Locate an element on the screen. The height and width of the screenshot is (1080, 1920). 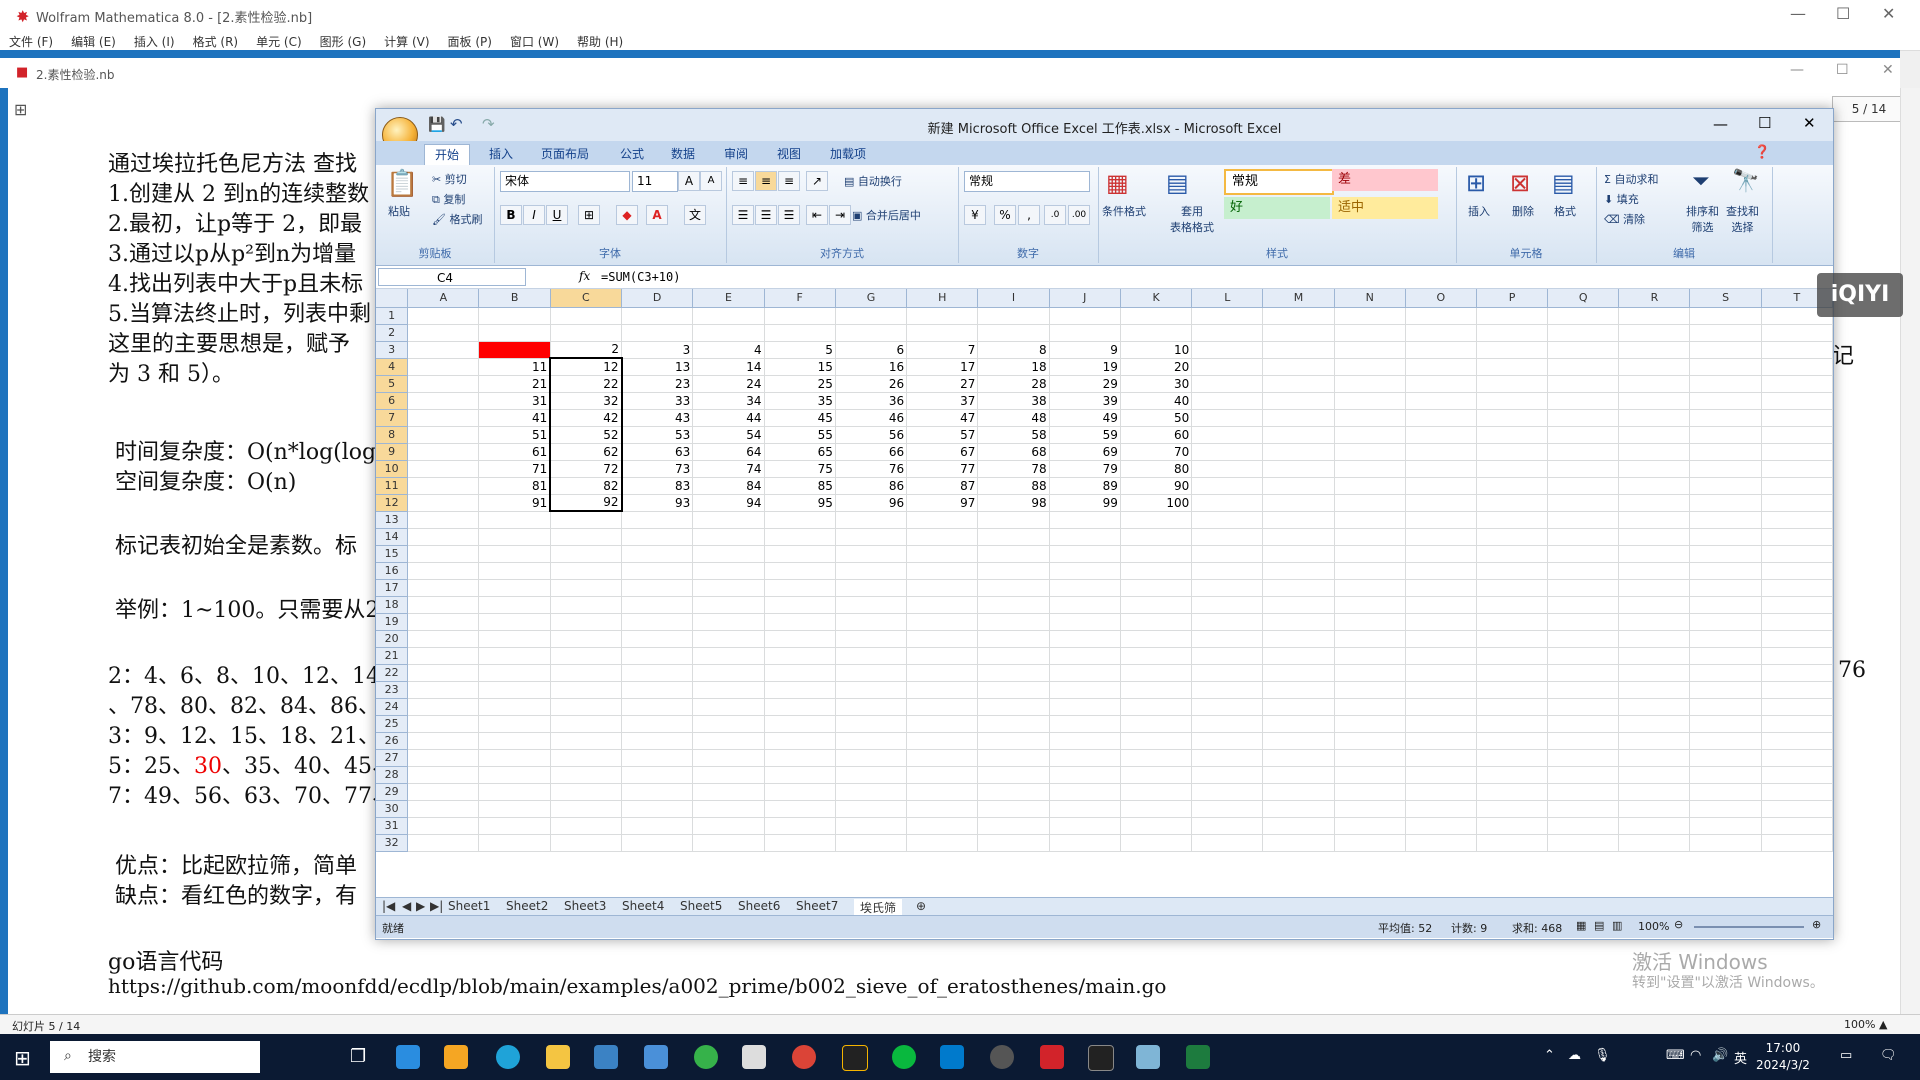
sheet-nav-prev-icon: ◀ is located at coordinates (406, 906).